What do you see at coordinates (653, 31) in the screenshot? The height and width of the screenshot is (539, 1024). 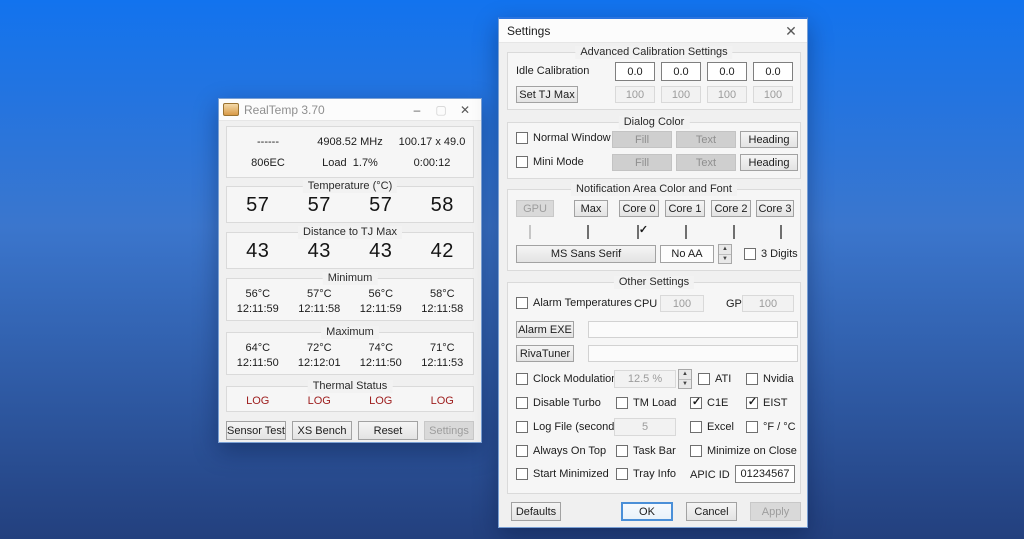 I see `settings-titlebar: Settings ✕` at bounding box center [653, 31].